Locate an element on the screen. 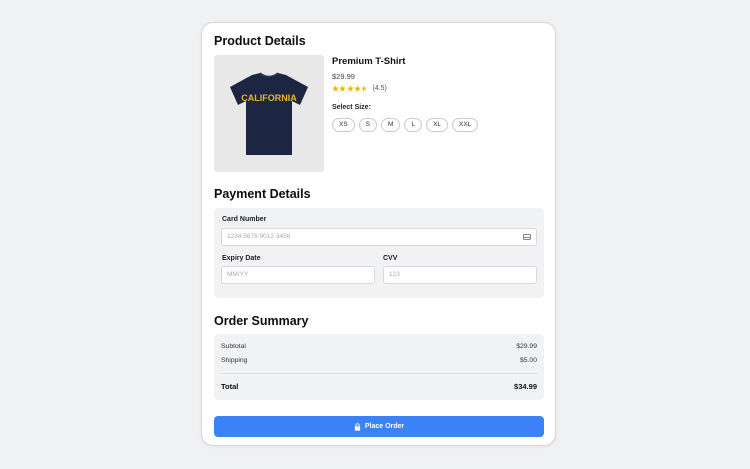 The width and height of the screenshot is (750, 469). rating-stars is located at coordinates (350, 88).